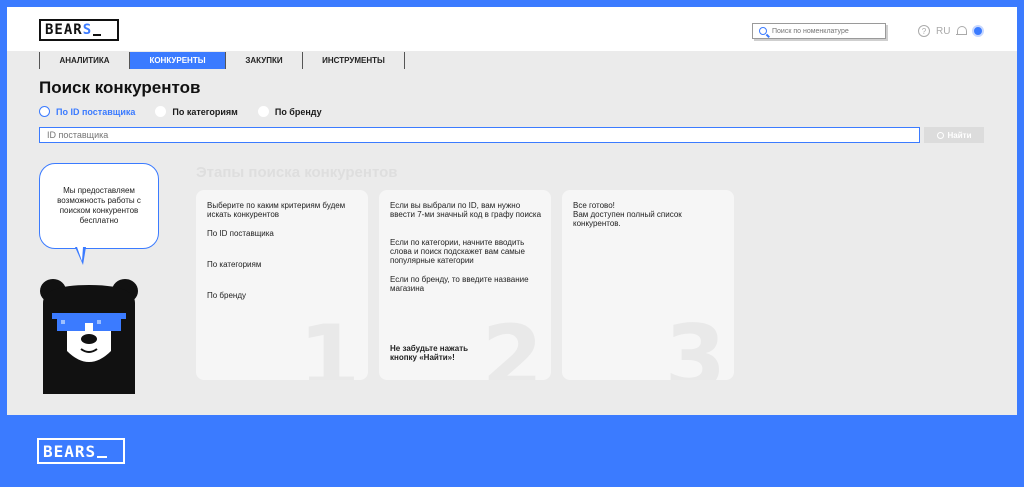 The image size is (1024, 487). Describe the element at coordinates (89, 336) in the screenshot. I see `bear-mascot-icon` at that location.